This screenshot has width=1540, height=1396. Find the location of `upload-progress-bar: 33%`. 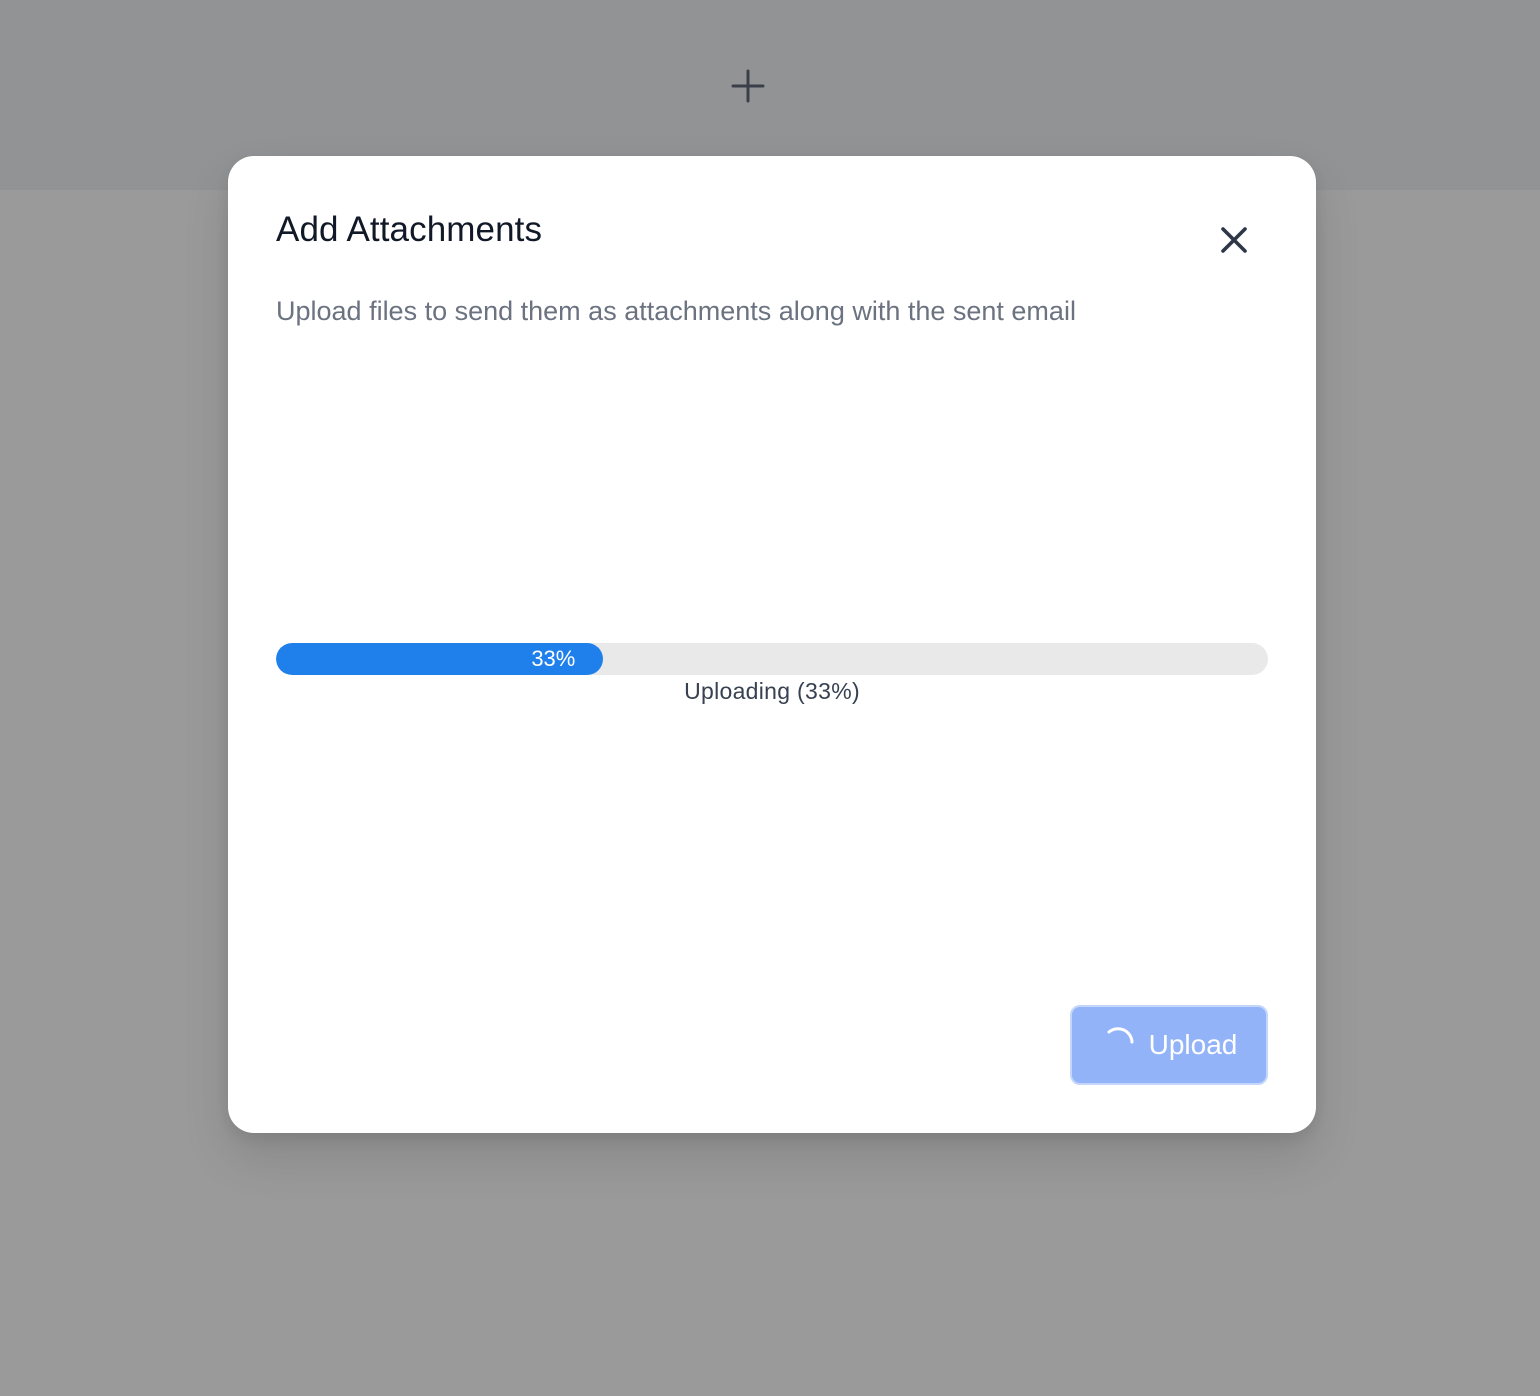

upload-progress-bar: 33% is located at coordinates (772, 659).